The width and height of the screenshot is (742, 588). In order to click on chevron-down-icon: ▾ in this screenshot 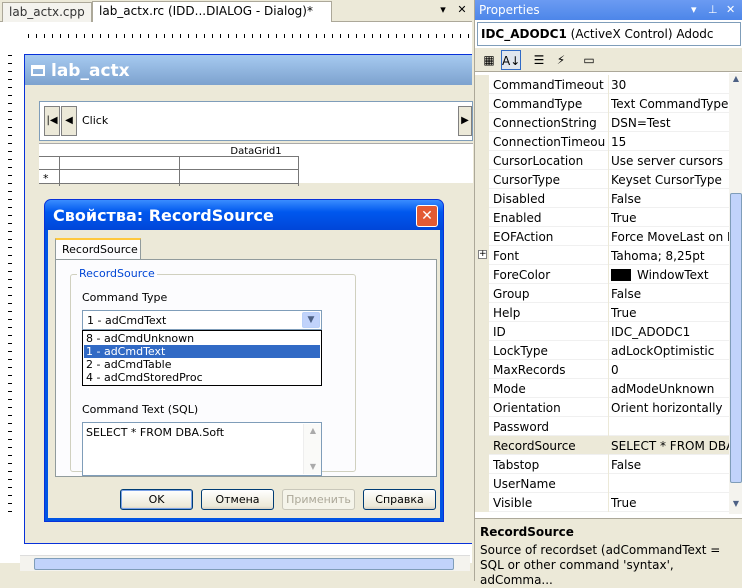, I will do `click(694, 9)`.